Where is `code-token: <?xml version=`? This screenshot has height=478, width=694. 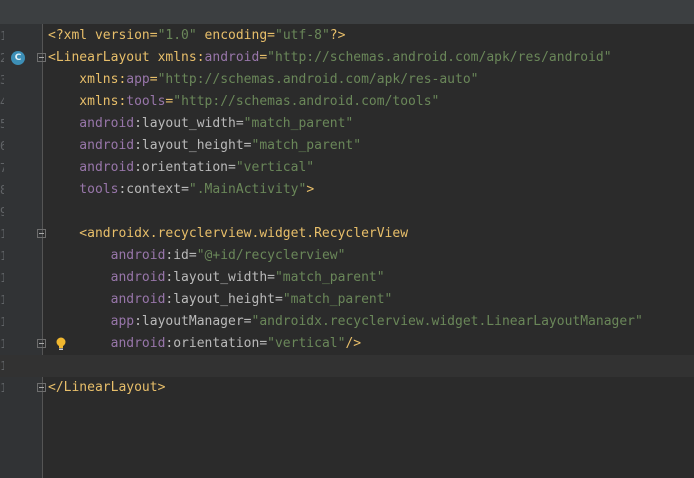 code-token: <?xml version= is located at coordinates (103, 35).